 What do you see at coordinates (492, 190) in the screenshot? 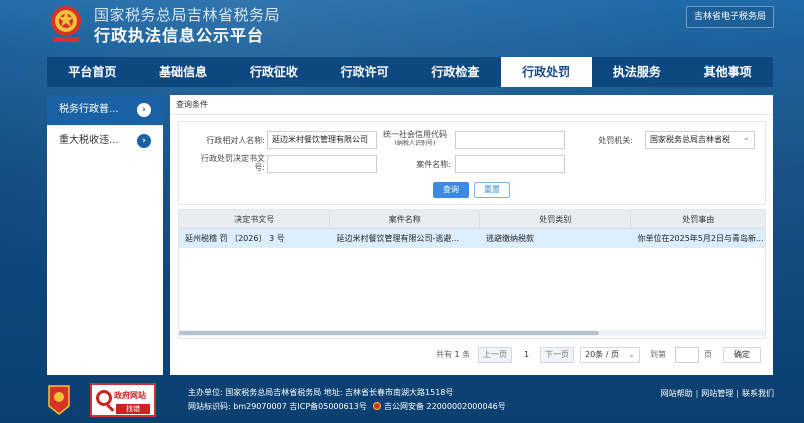
I see `reset-button: 重置` at bounding box center [492, 190].